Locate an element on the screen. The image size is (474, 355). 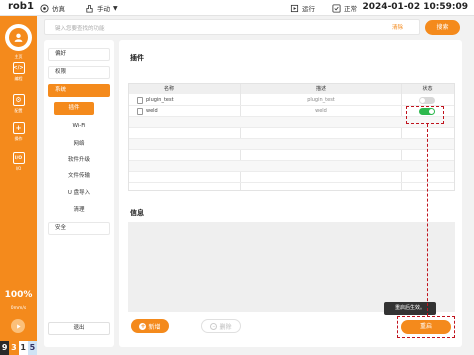
simulation-icon is located at coordinates (44, 8).